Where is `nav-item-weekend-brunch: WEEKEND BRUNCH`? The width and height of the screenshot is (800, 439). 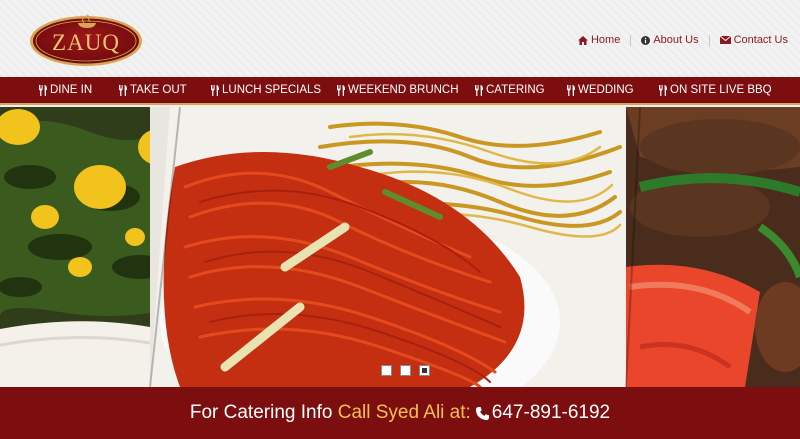
nav-item-weekend-brunch: WEEKEND BRUNCH is located at coordinates (397, 90).